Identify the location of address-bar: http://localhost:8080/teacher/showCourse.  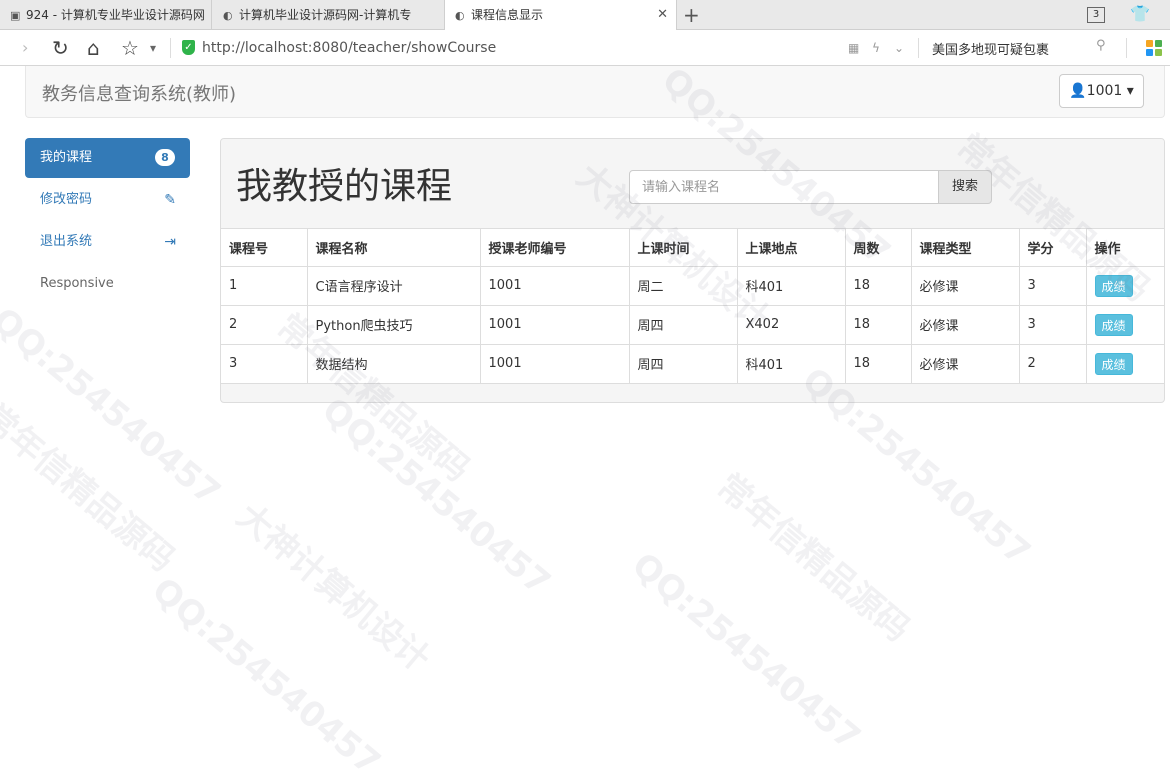
(349, 48).